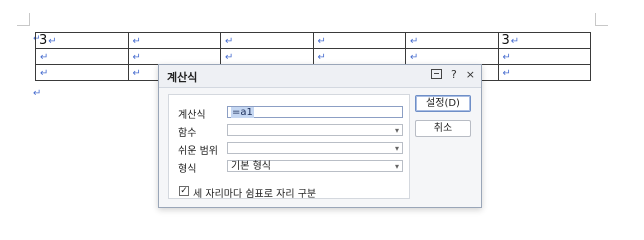 The width and height of the screenshot is (644, 240). What do you see at coordinates (315, 112) in the screenshot?
I see `formula-input: =a1` at bounding box center [315, 112].